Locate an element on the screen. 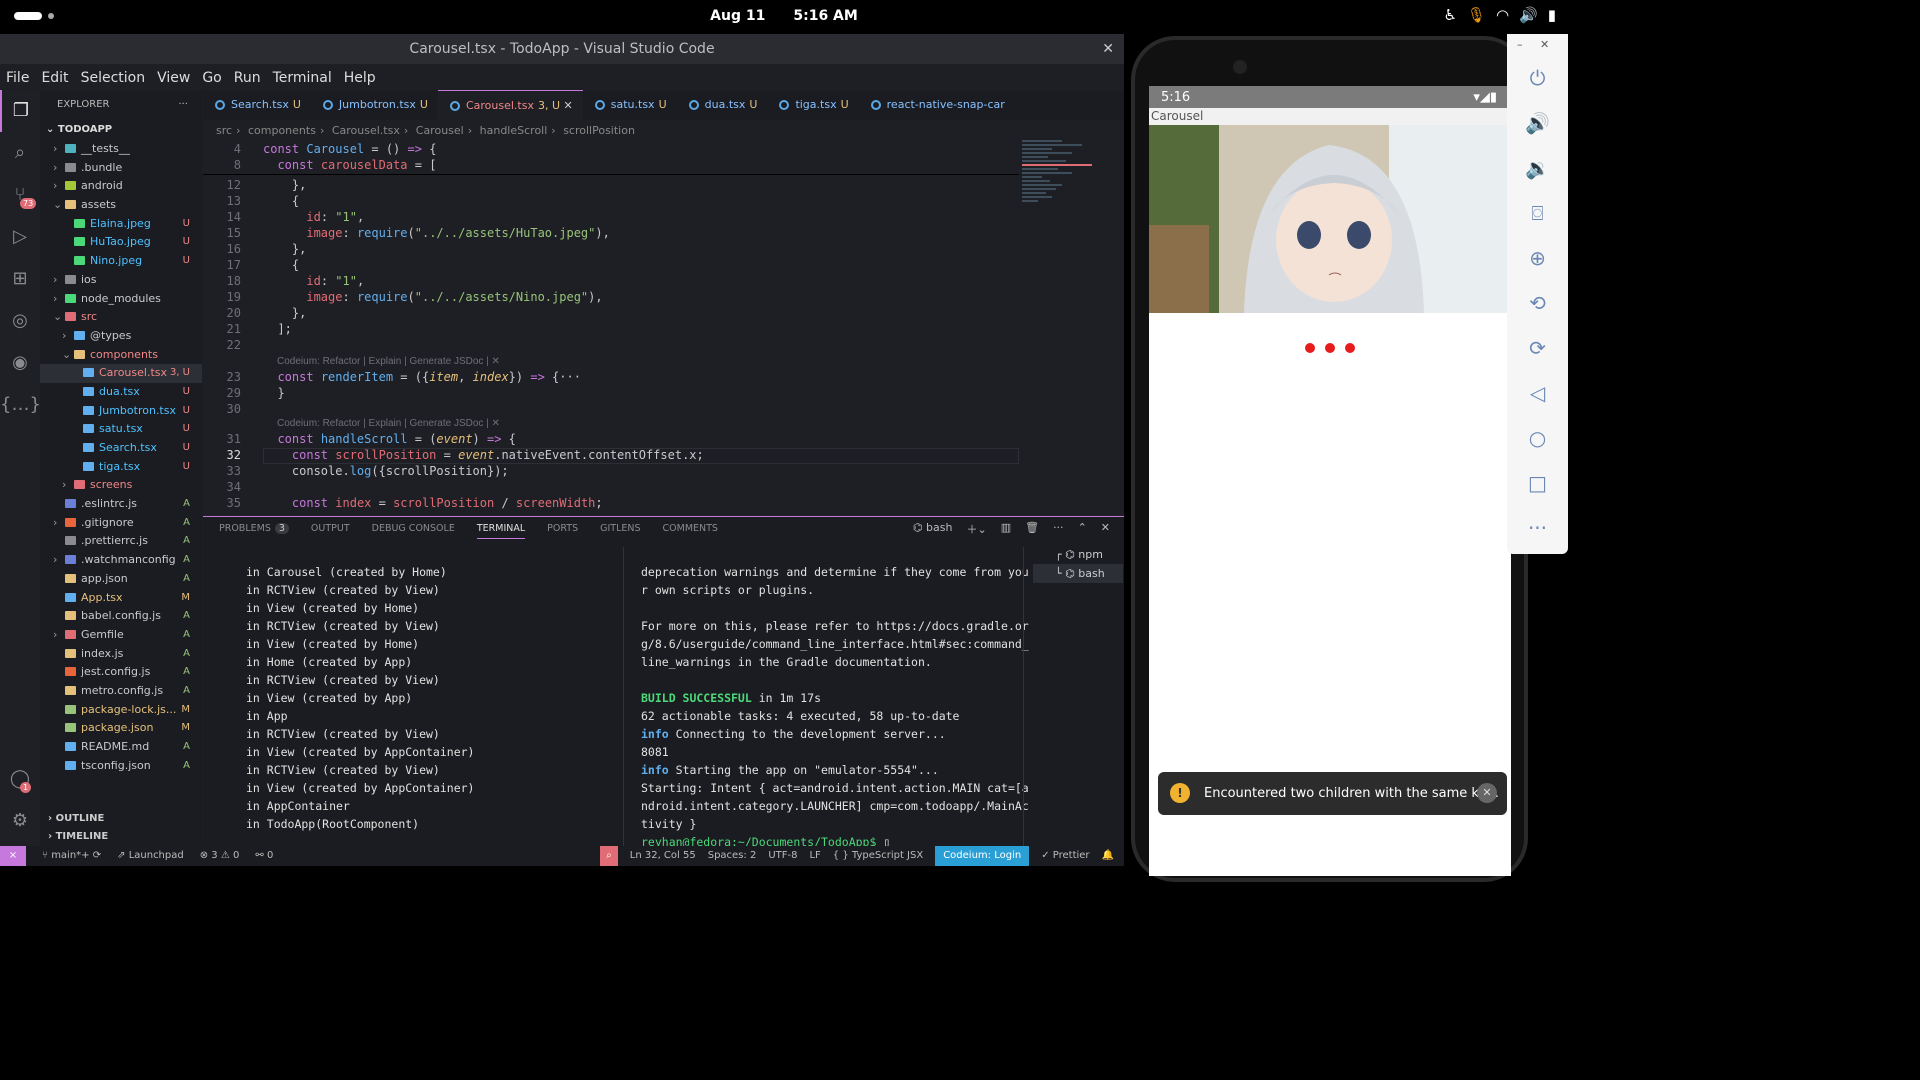 This screenshot has width=1920, height=1080. file-tree-item: index.js A is located at coordinates (121, 654).